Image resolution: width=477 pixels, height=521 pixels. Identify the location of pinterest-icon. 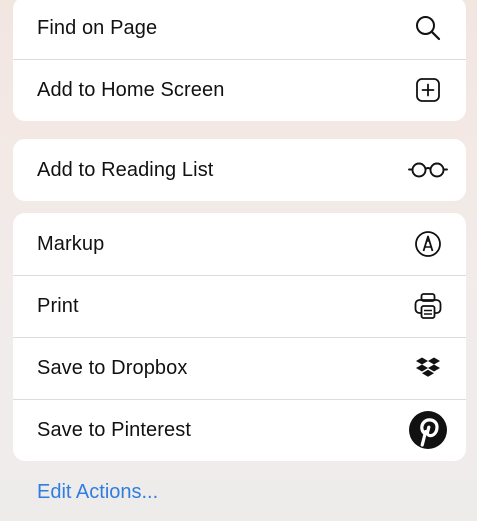
(428, 430).